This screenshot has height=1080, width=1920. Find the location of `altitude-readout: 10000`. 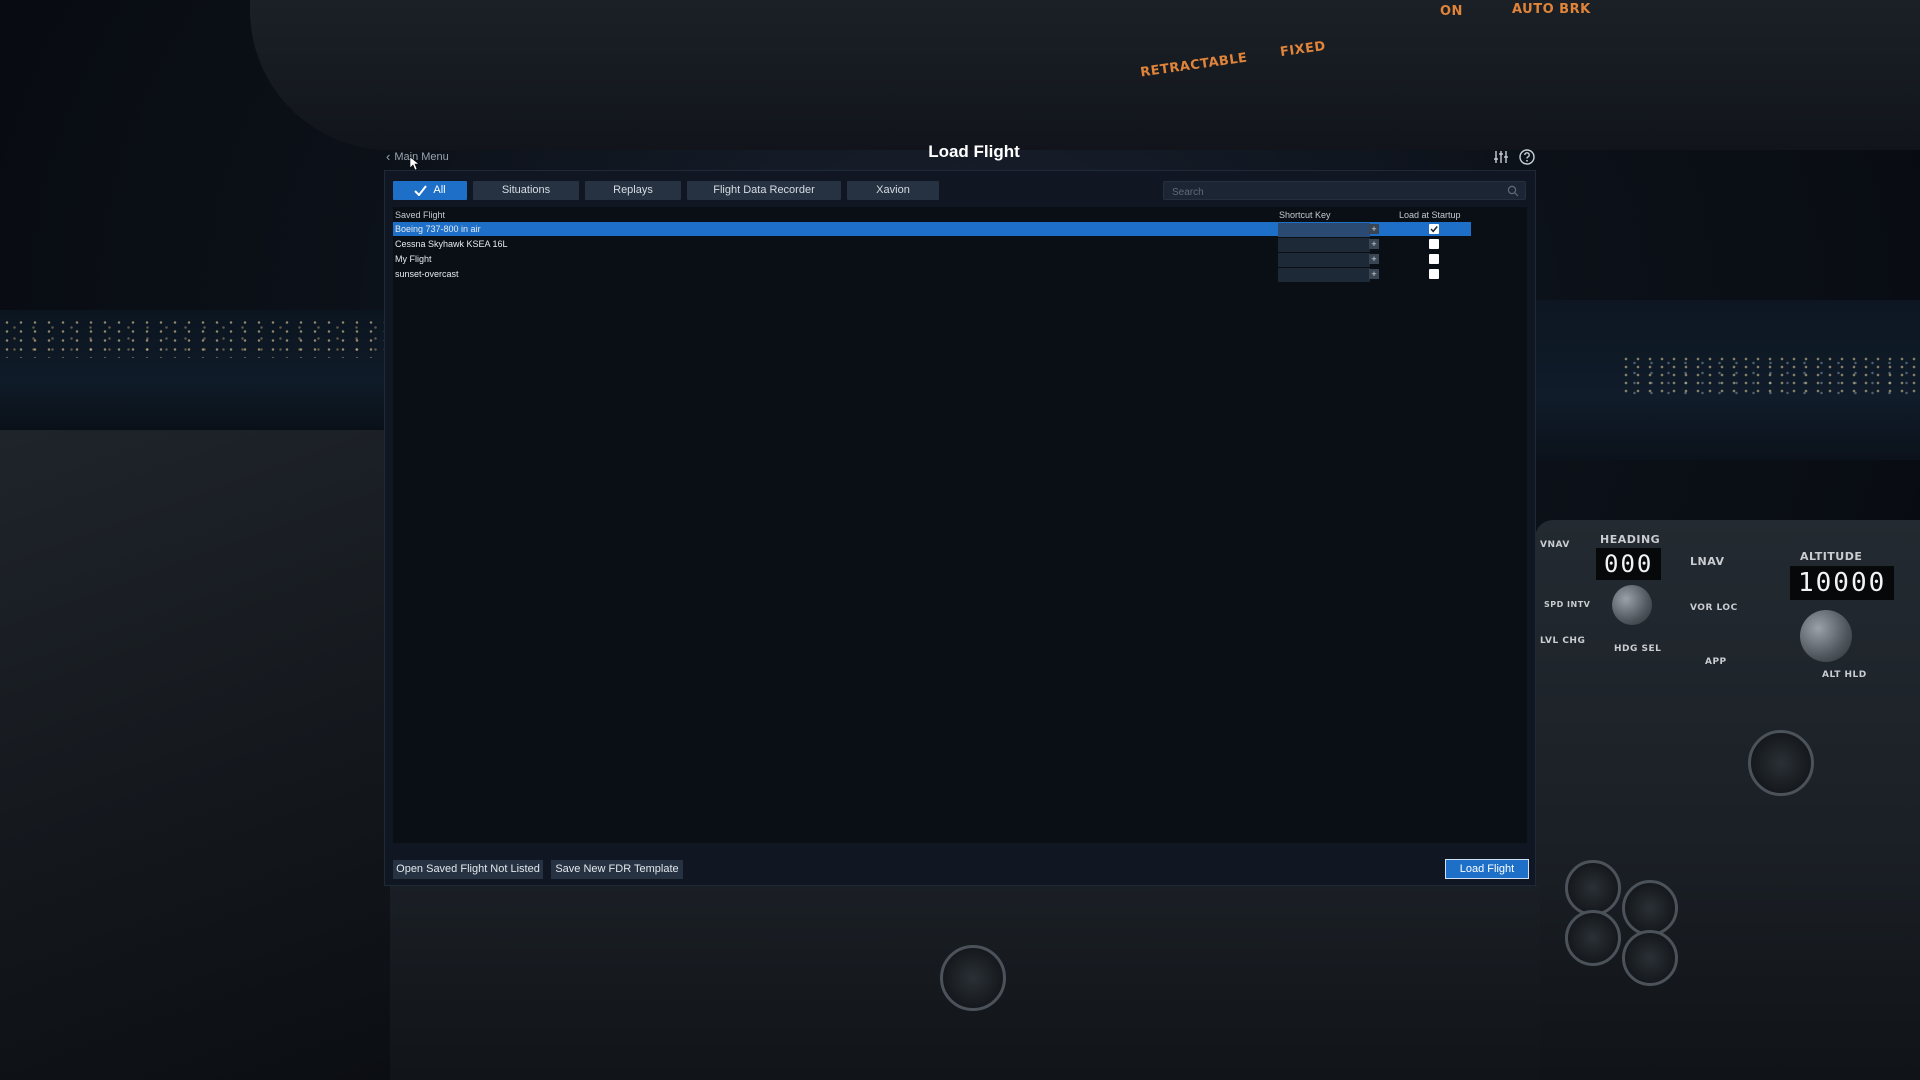

altitude-readout: 10000 is located at coordinates (1842, 583).